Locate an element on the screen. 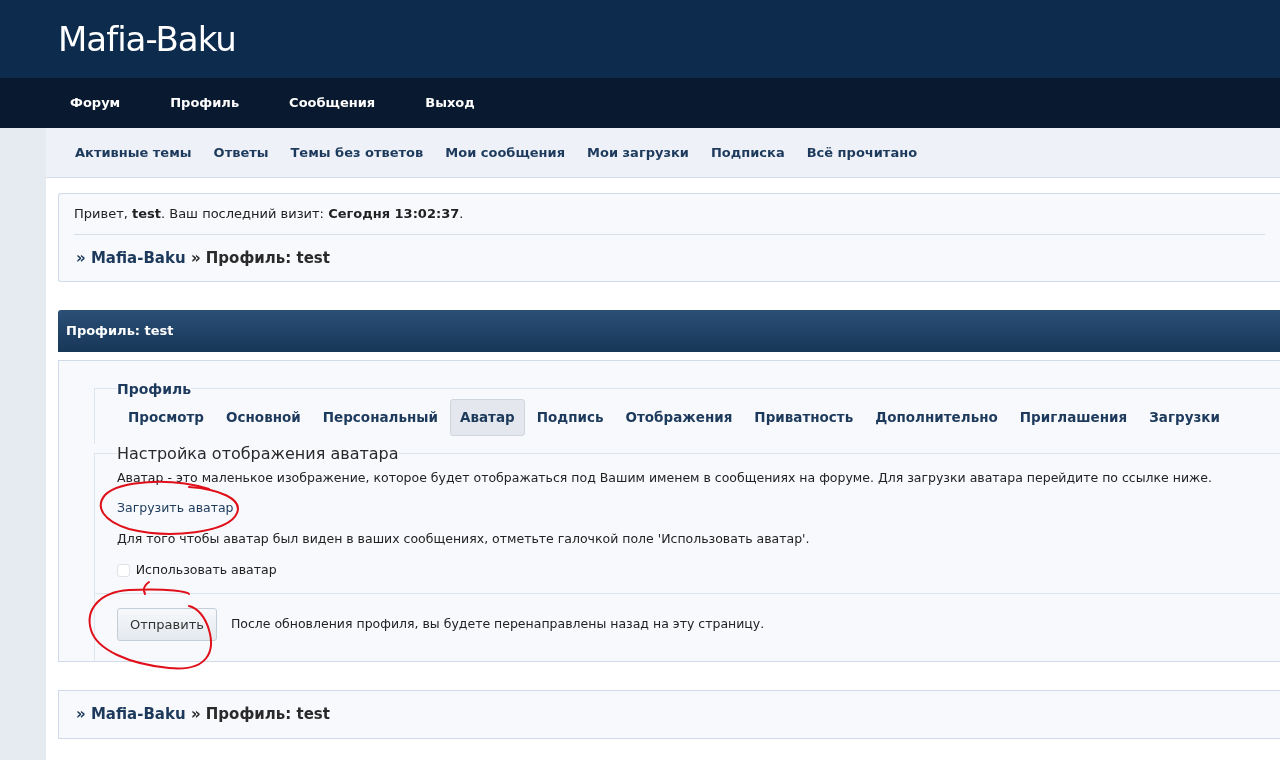 This screenshot has width=1280, height=760. description-text: Аватар - это маленькое изображение, которое будет отображаться под Вашим именем в сообщениях на форуме. Для загрузки аватара перейдите по ссылке ниже. is located at coordinates (665, 477).